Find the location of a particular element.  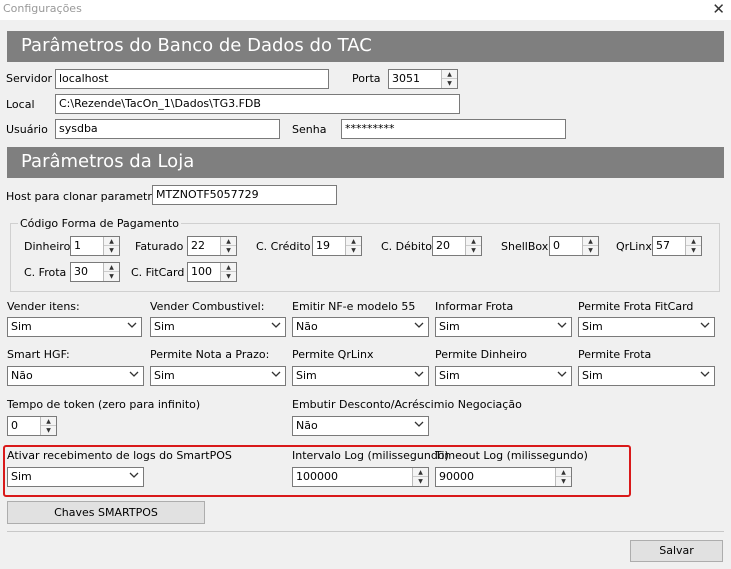

ccredito-stepper: 19 ▲ ▼ is located at coordinates (337, 246).